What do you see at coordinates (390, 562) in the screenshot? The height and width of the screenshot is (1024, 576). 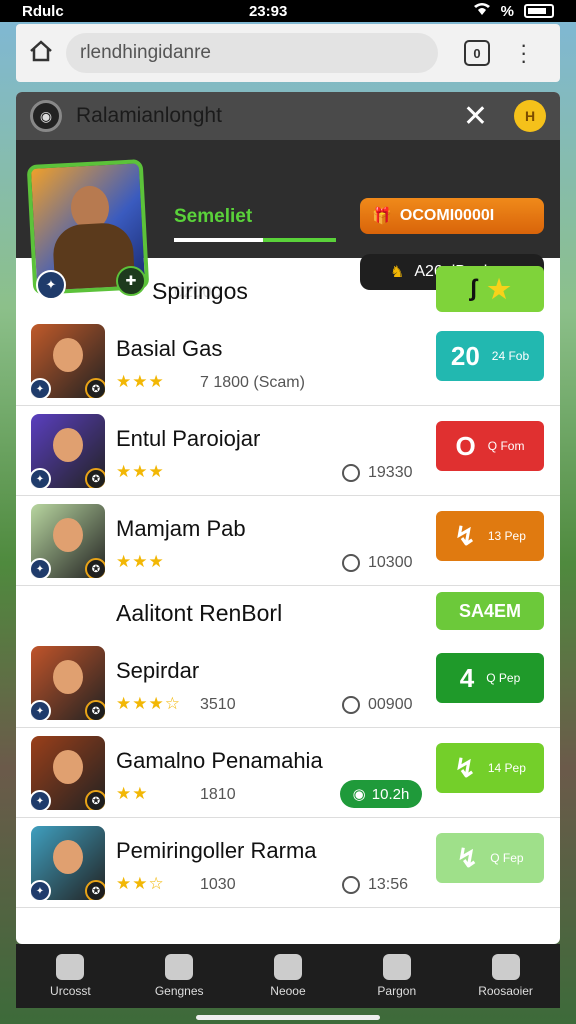 I see `item-stat-value: 10300` at bounding box center [390, 562].